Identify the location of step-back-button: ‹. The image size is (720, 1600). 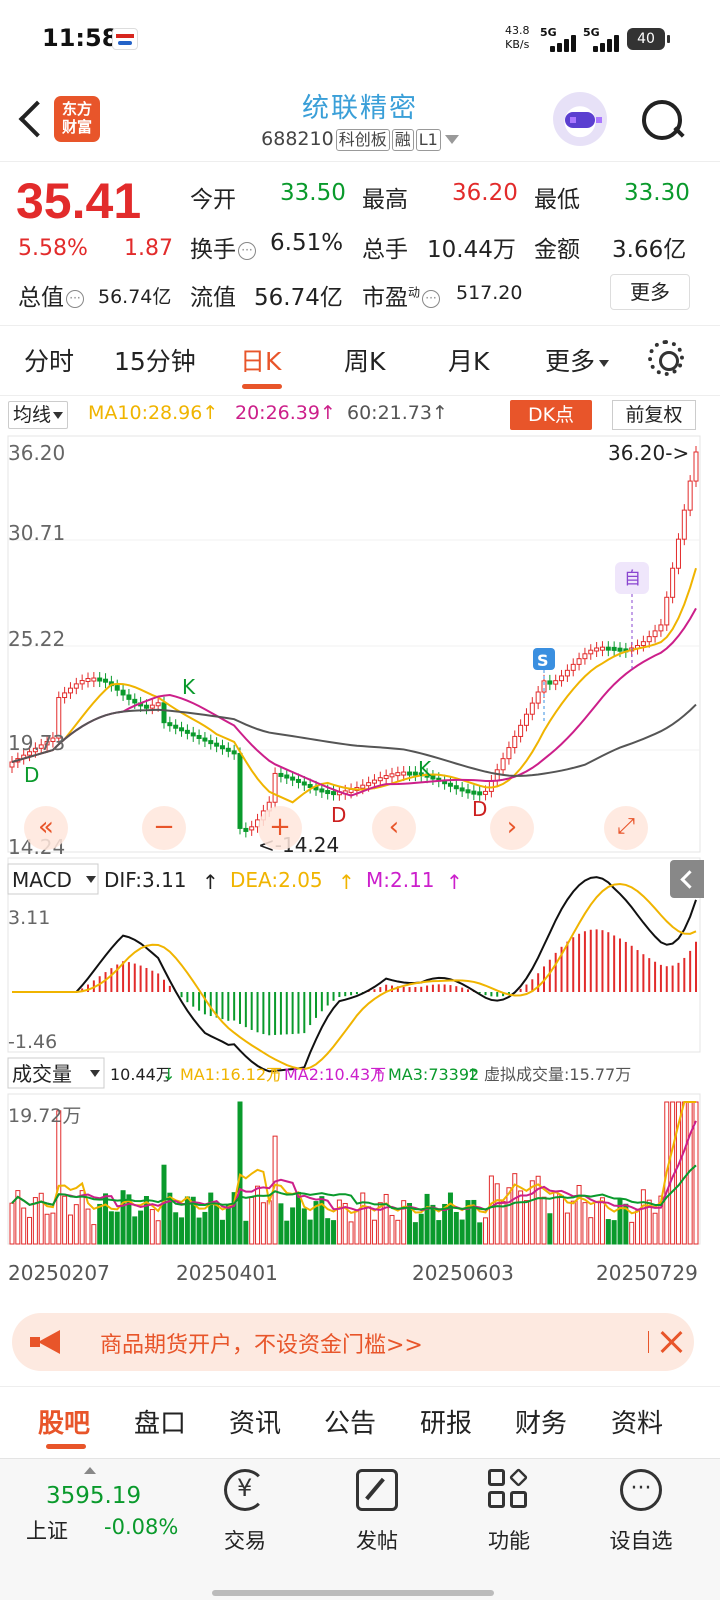
(394, 828).